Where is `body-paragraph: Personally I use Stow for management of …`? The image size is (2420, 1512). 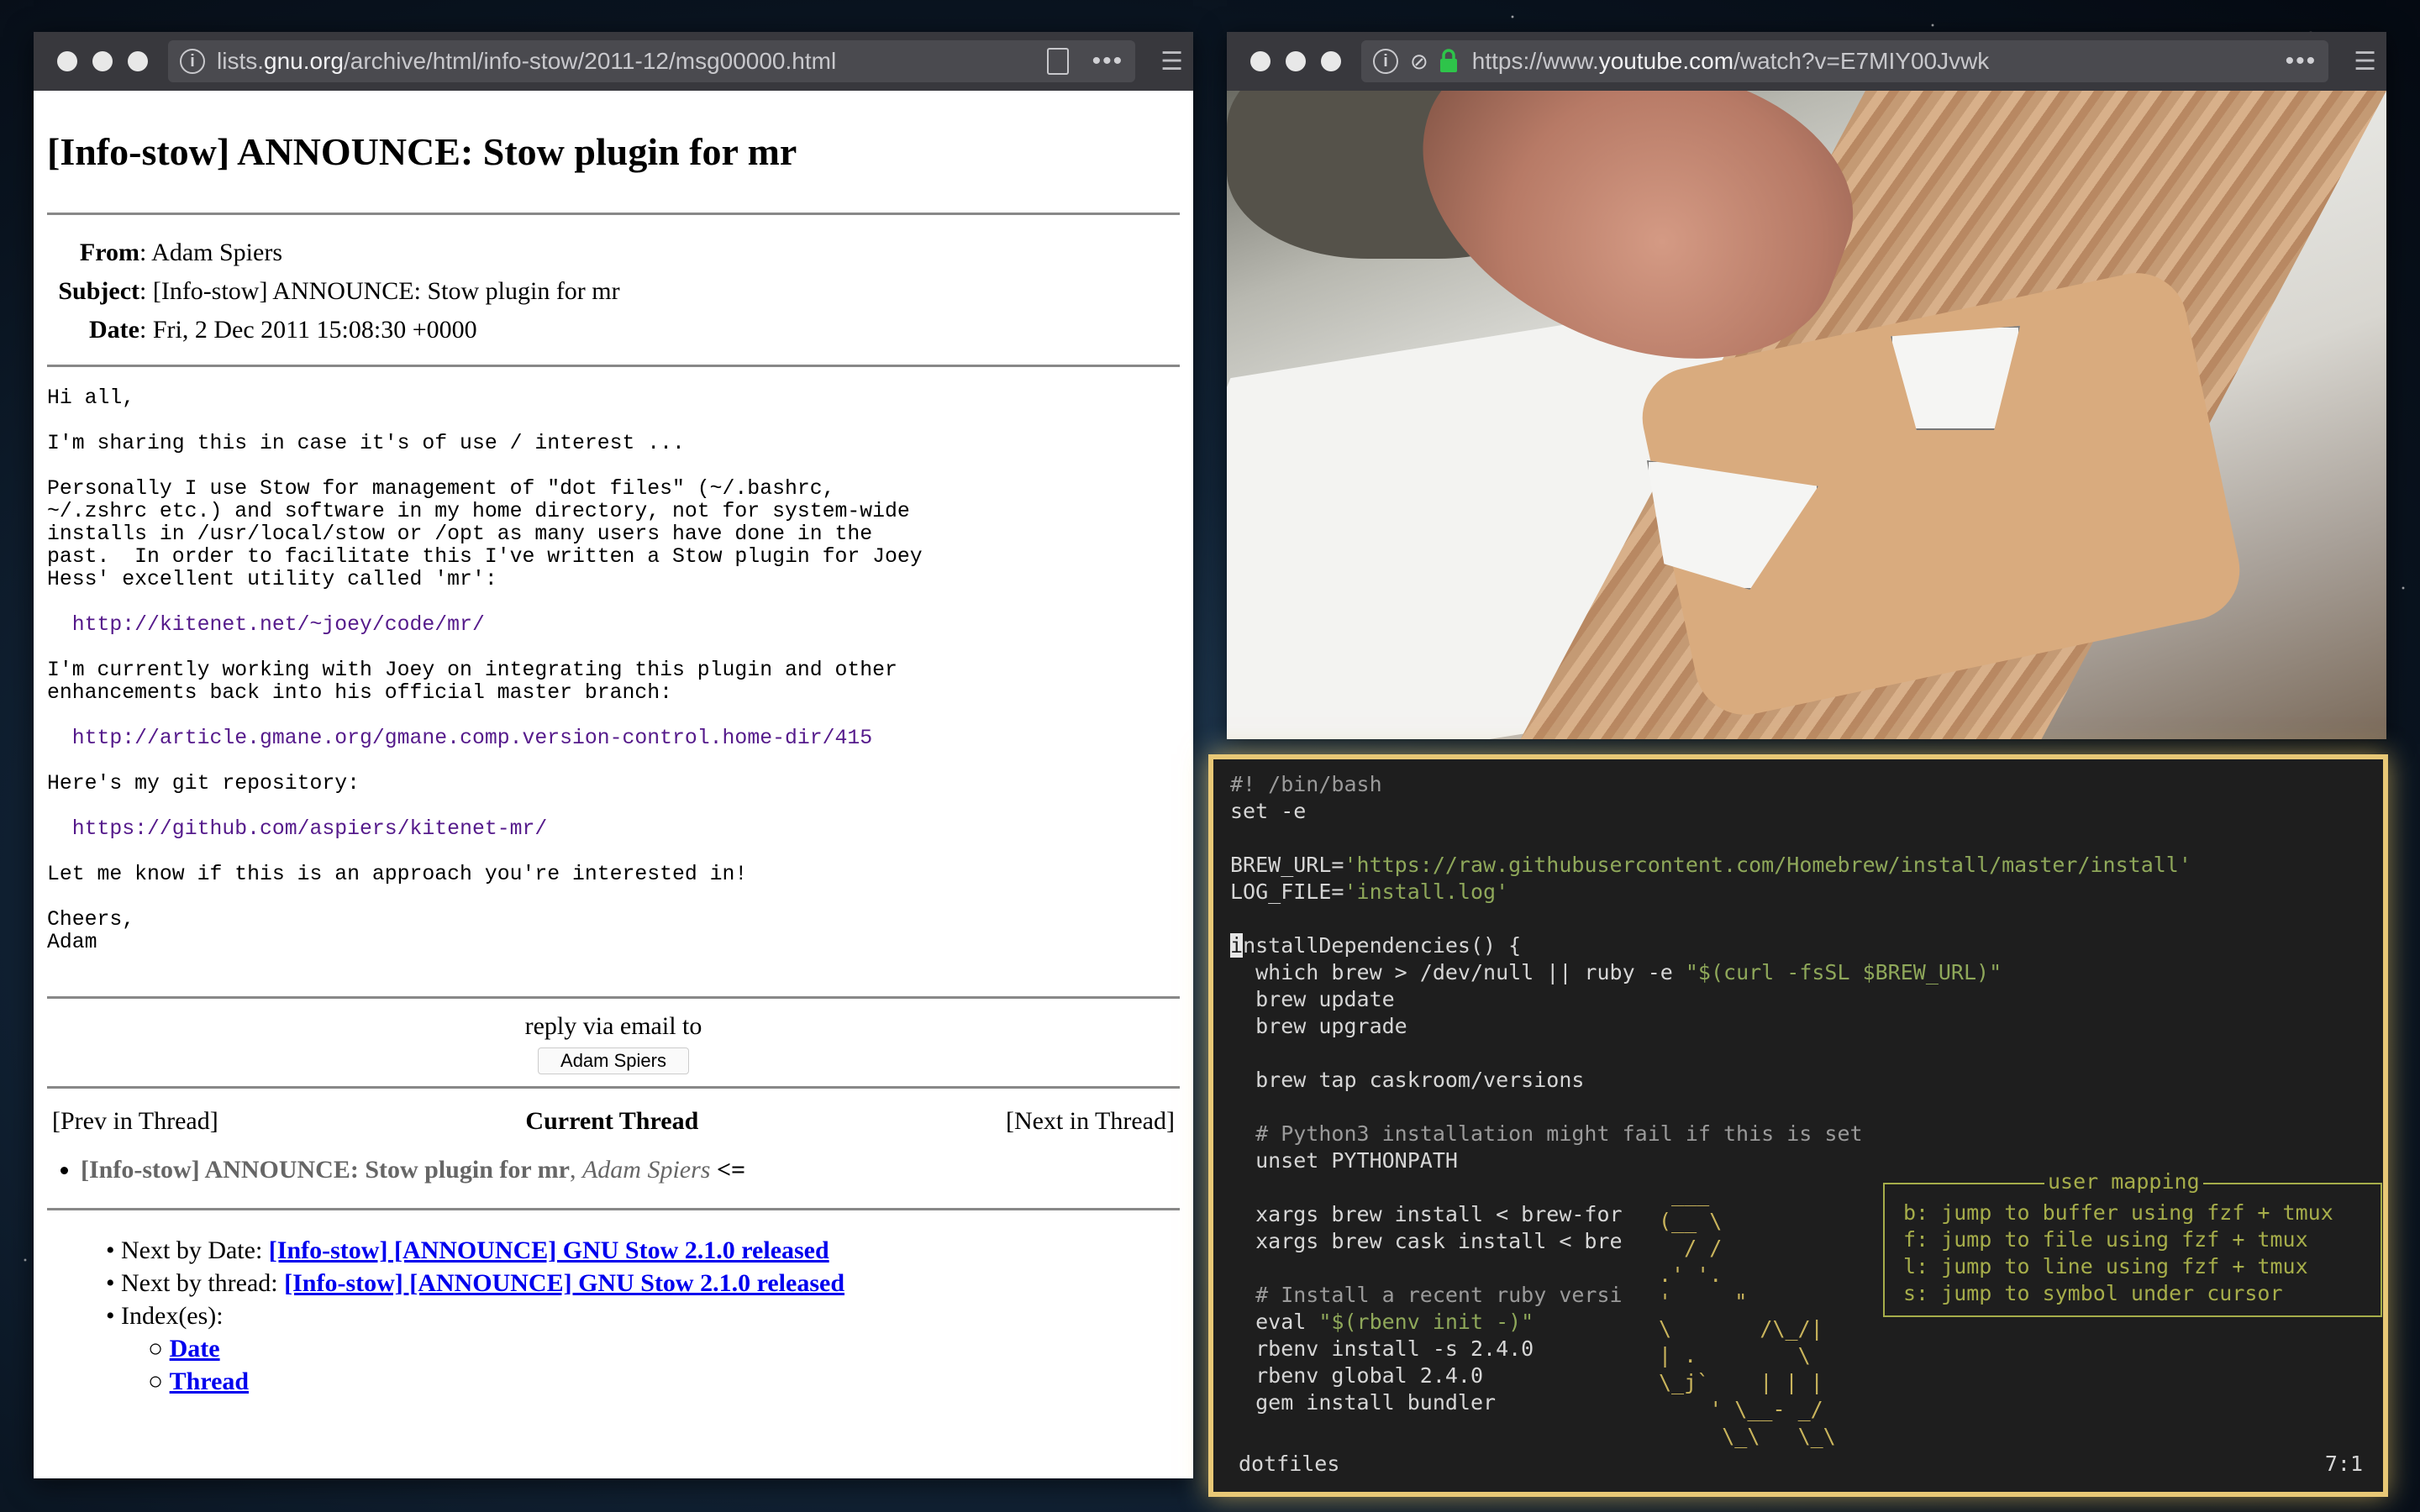
body-paragraph: Personally I use Stow for management of … is located at coordinates (485, 534).